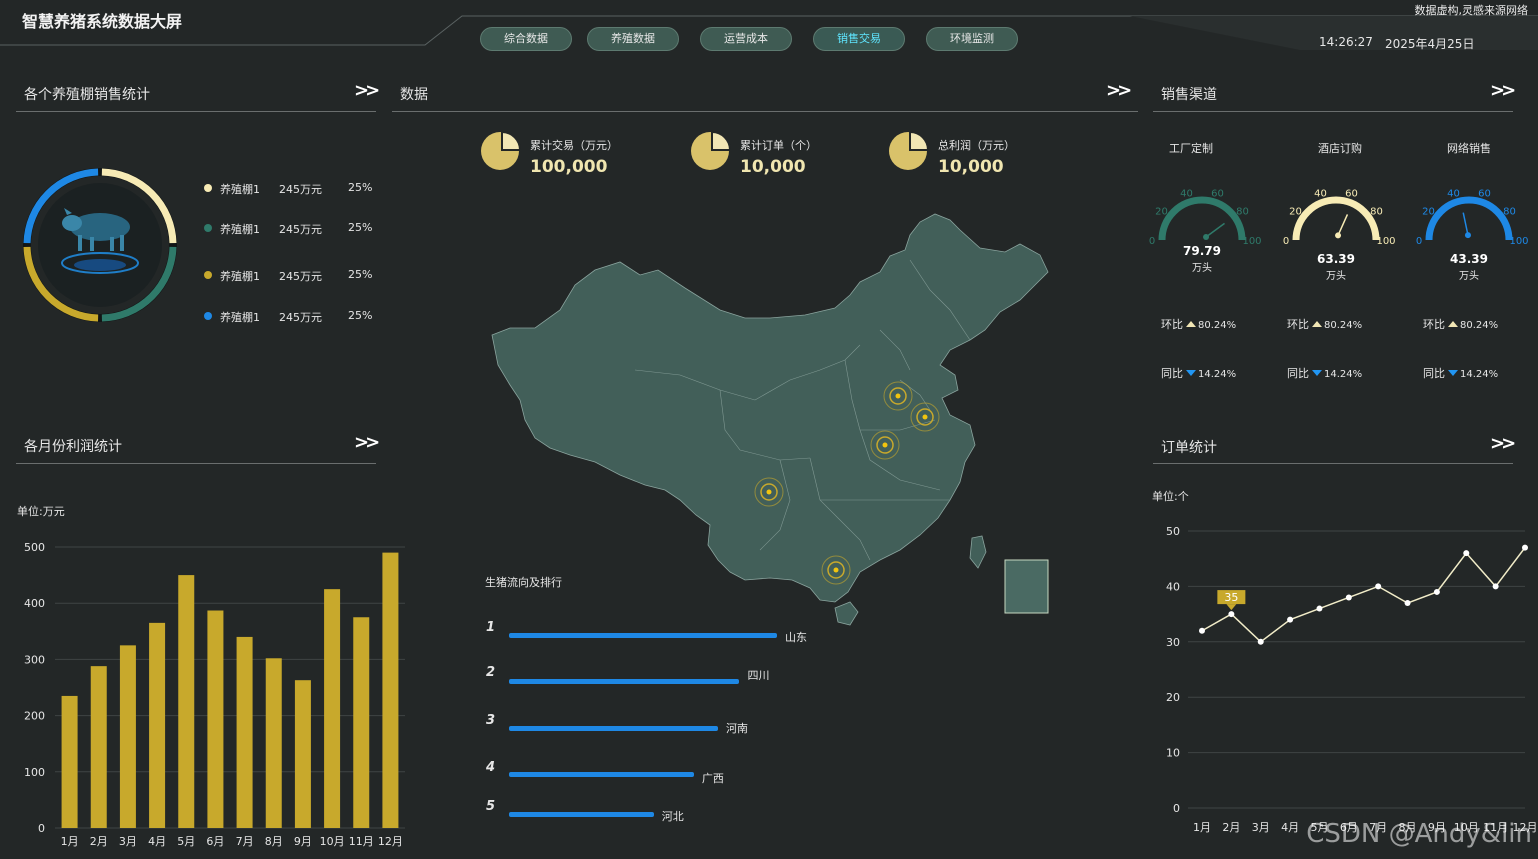  Describe the element at coordinates (1173, 753) in the screenshot. I see `y-tick-label: 10` at that location.